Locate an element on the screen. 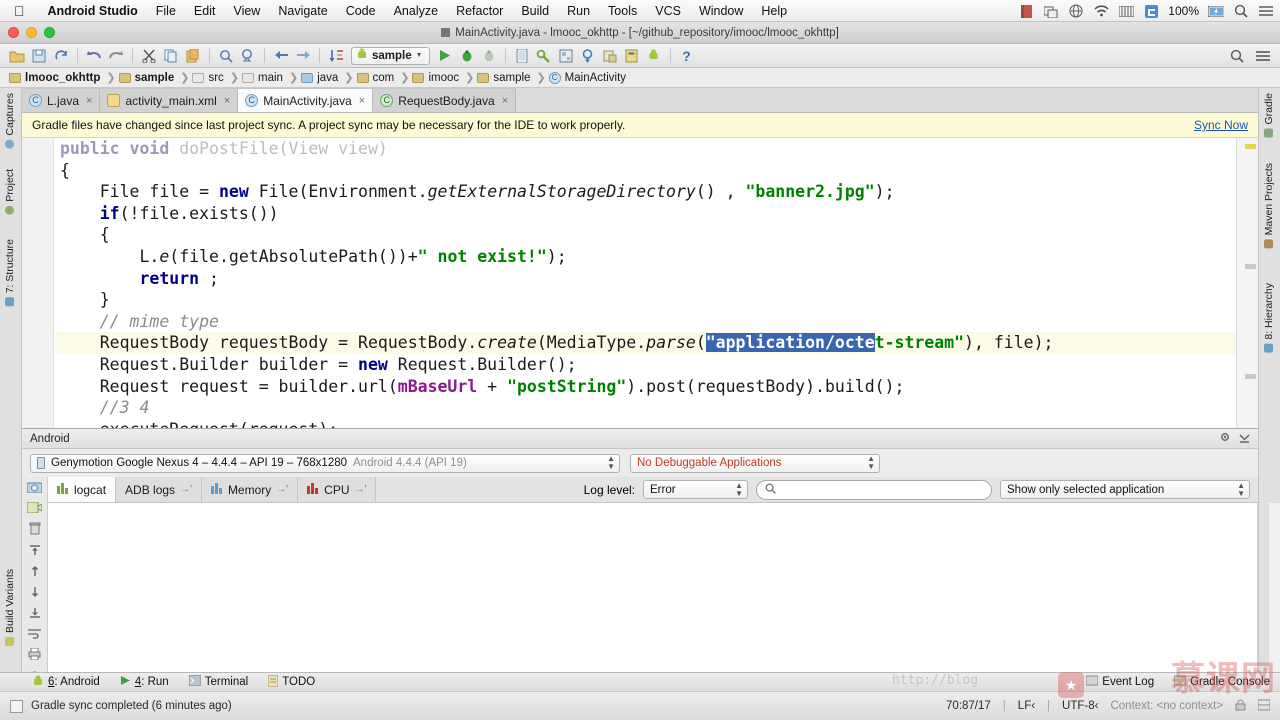 The width and height of the screenshot is (1280, 720). wrap-icon is located at coordinates (35, 633).